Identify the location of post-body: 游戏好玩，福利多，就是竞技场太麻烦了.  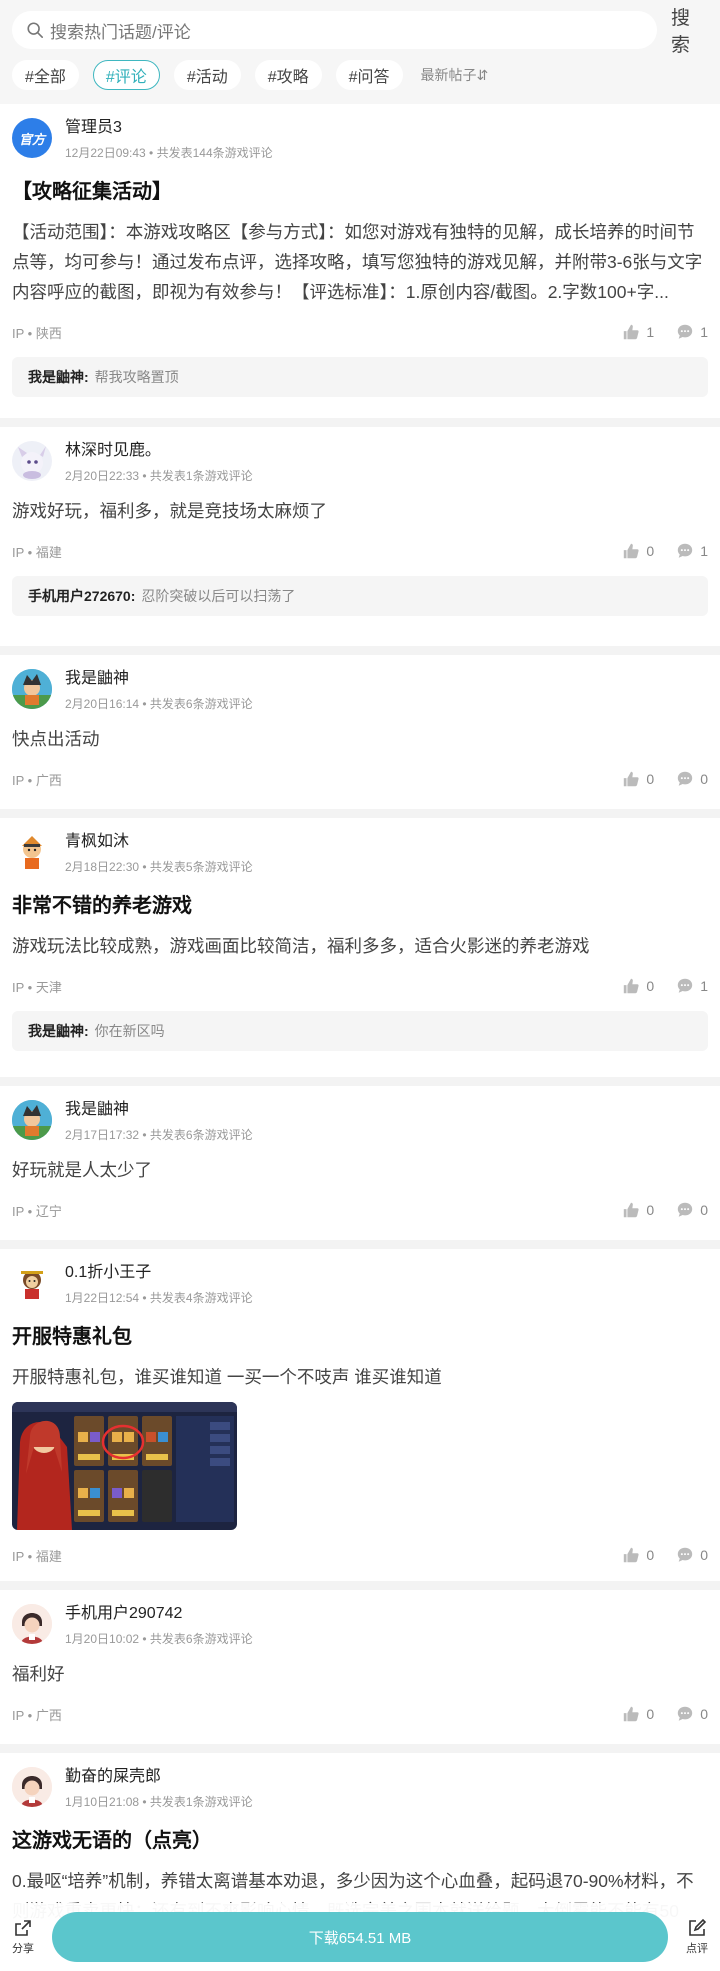
(169, 511).